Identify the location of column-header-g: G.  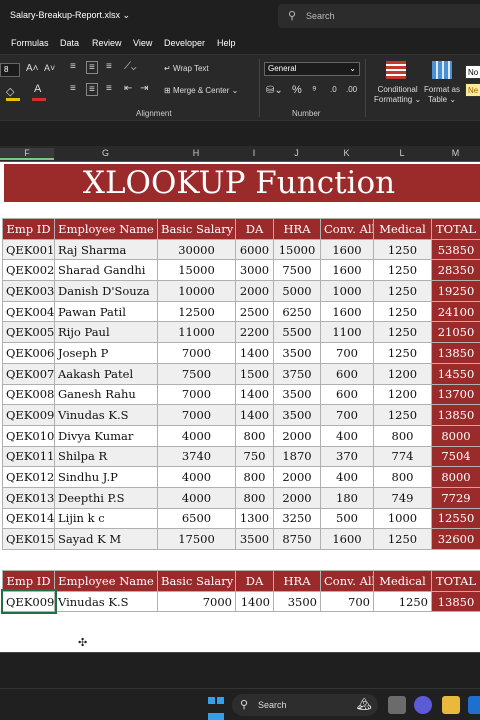
(105, 153).